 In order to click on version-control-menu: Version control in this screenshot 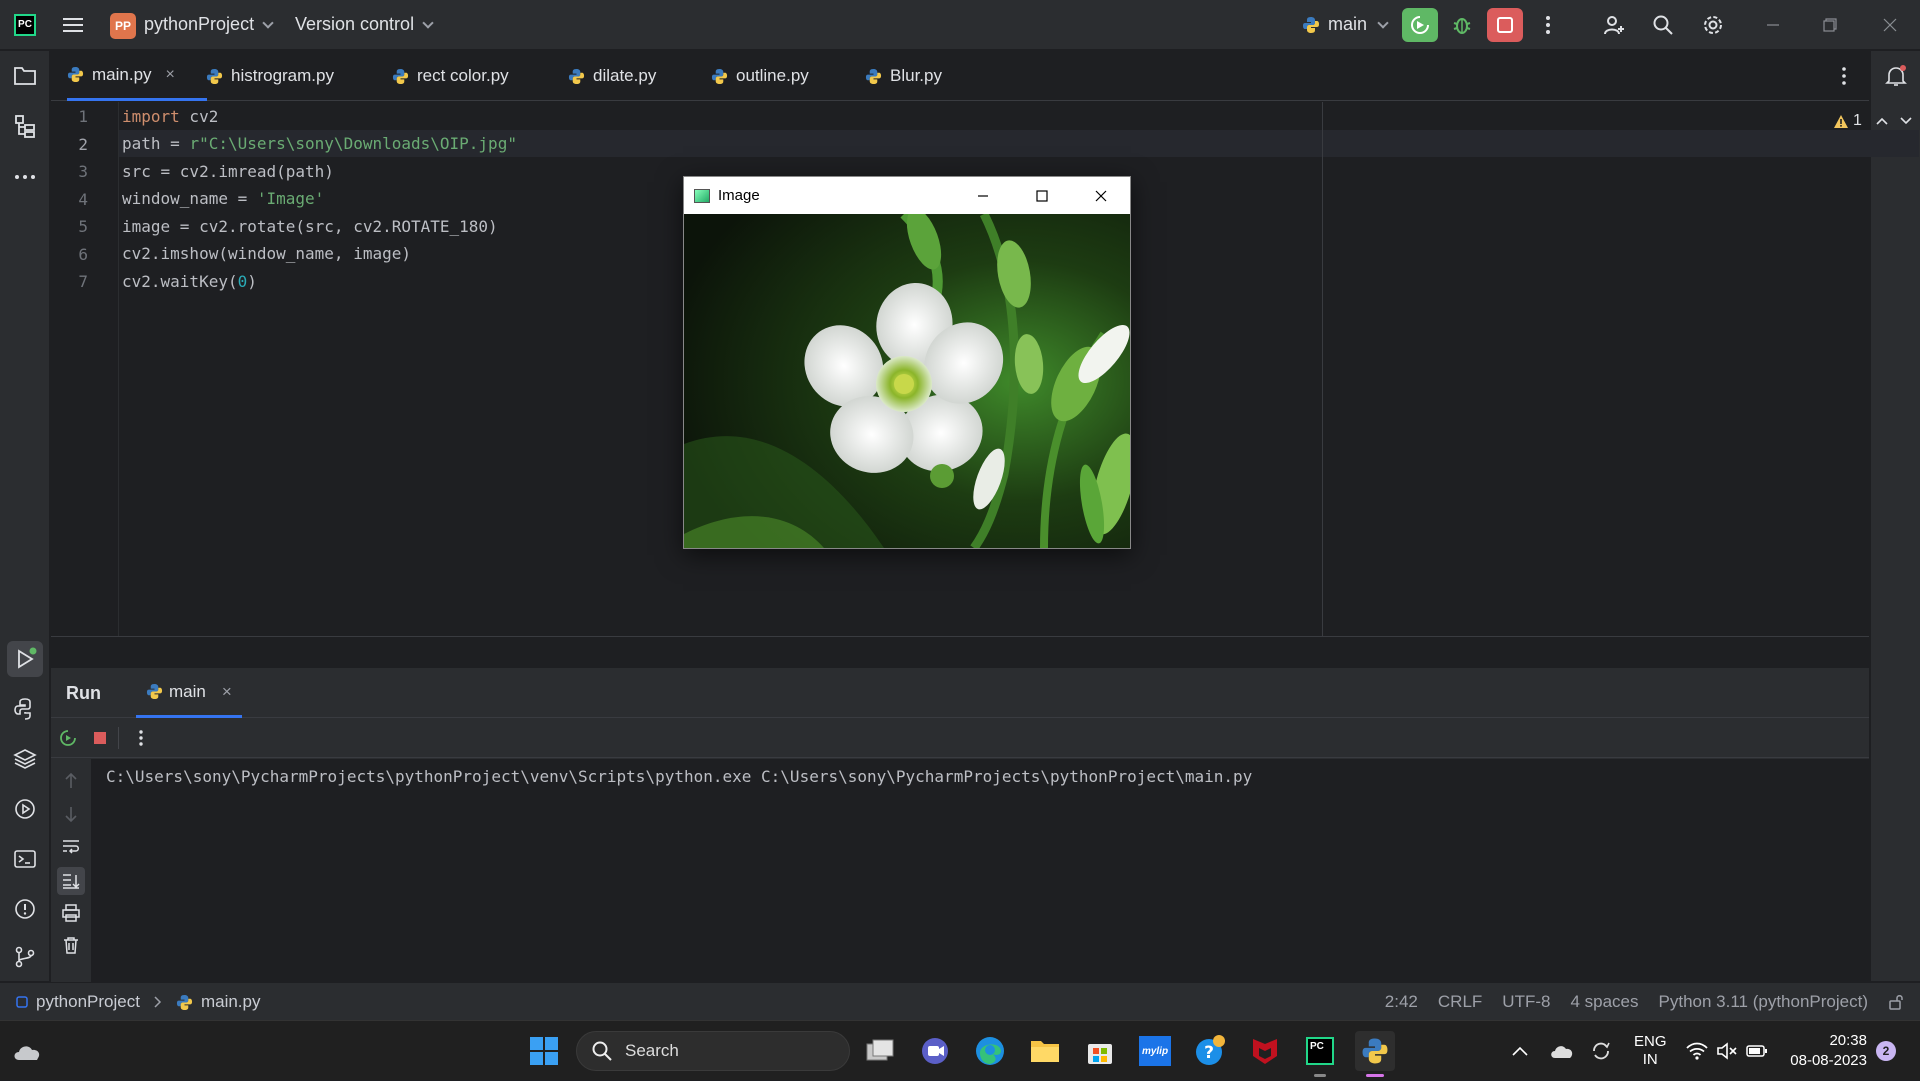, I will do `click(364, 24)`.